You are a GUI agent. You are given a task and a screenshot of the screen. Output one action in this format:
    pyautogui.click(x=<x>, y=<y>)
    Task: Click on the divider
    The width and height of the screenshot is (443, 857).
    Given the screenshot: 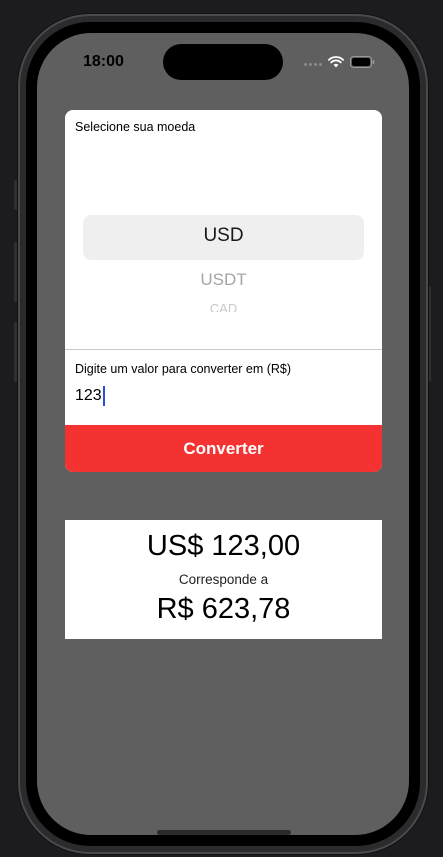 What is the action you would take?
    pyautogui.click(x=223, y=349)
    